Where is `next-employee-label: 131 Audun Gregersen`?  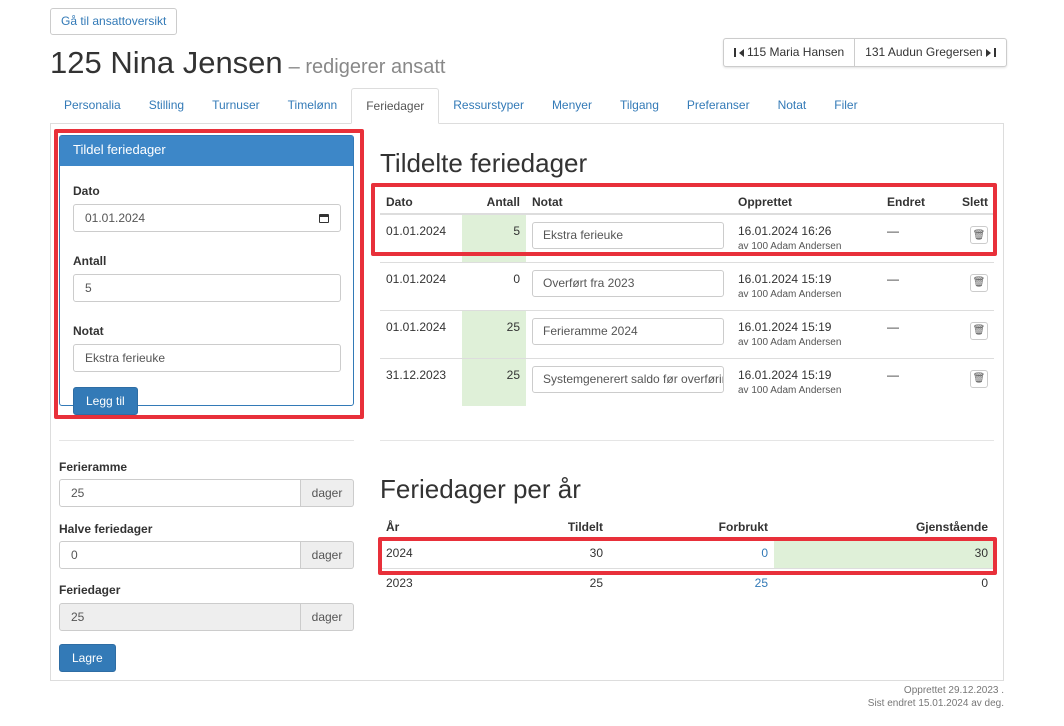
next-employee-label: 131 Audun Gregersen is located at coordinates (924, 52).